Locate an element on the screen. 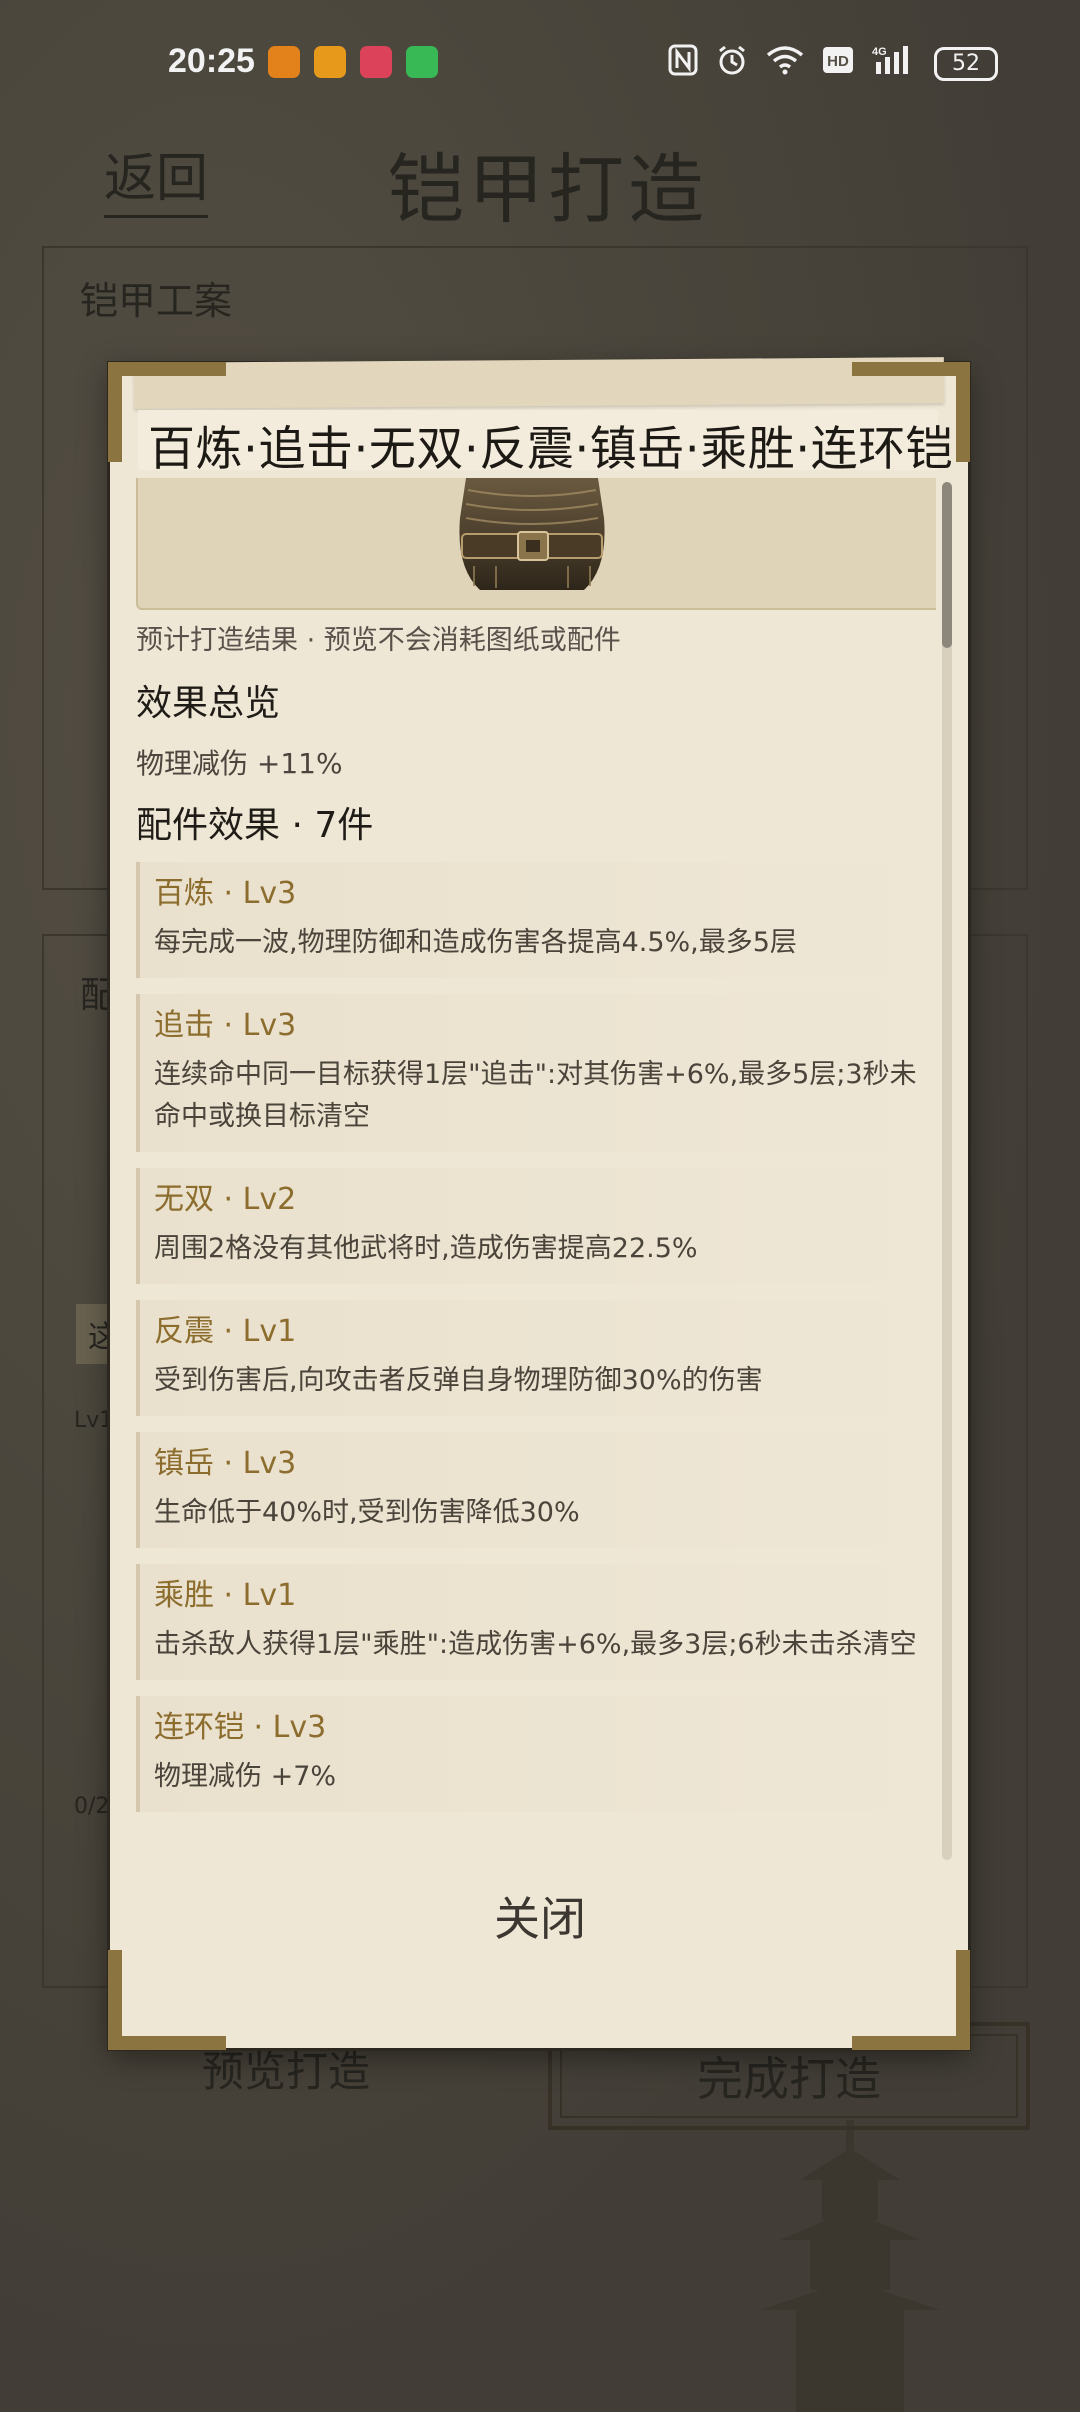  effect-description: 周围2格没有其他武将时,造成伤害提高22.5% is located at coordinates (426, 1248).